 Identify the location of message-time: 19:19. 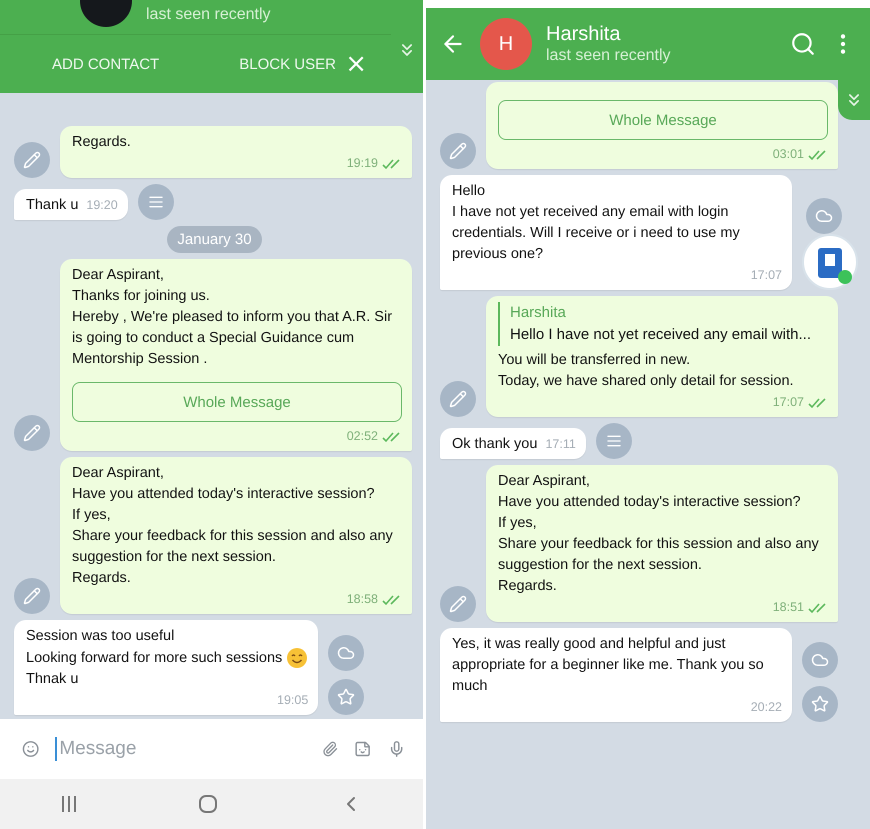
(362, 163).